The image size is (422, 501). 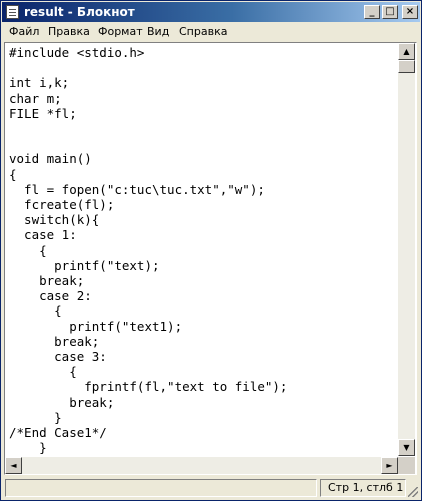 I want to click on resize-grip-icon, so click(x=413, y=492).